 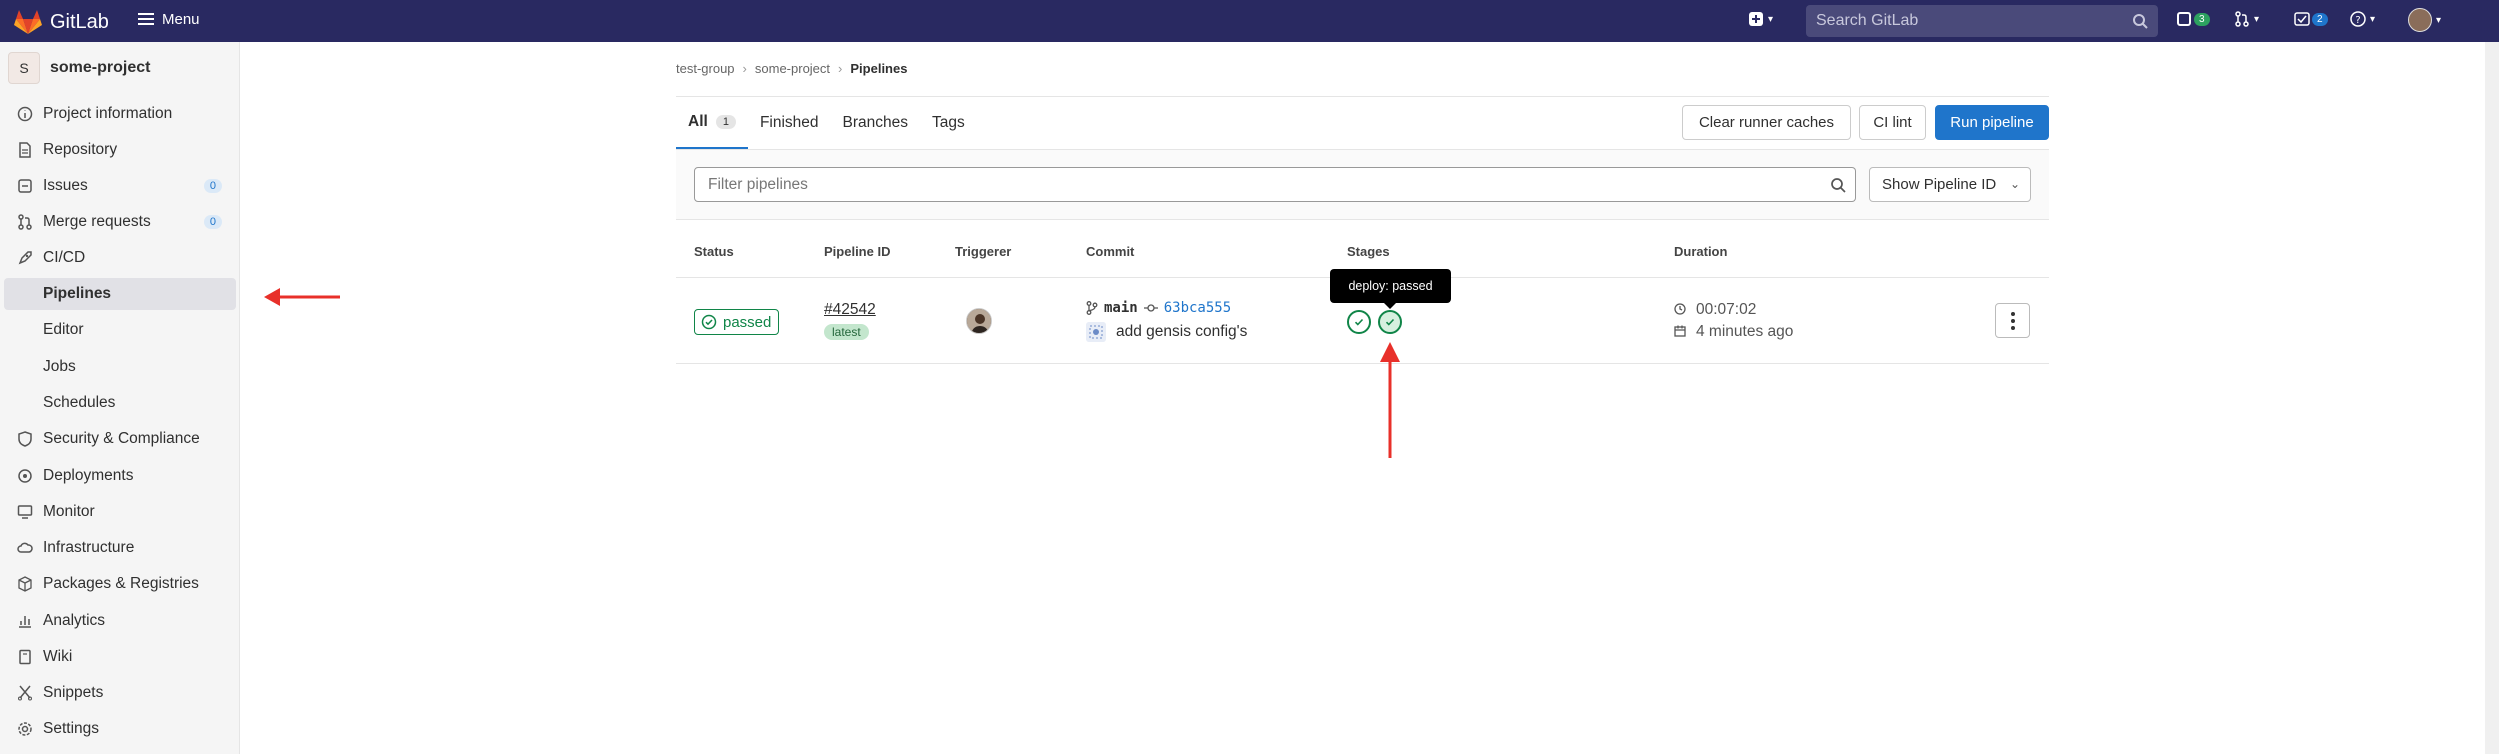 What do you see at coordinates (714, 251) in the screenshot?
I see `column-header-status: Status` at bounding box center [714, 251].